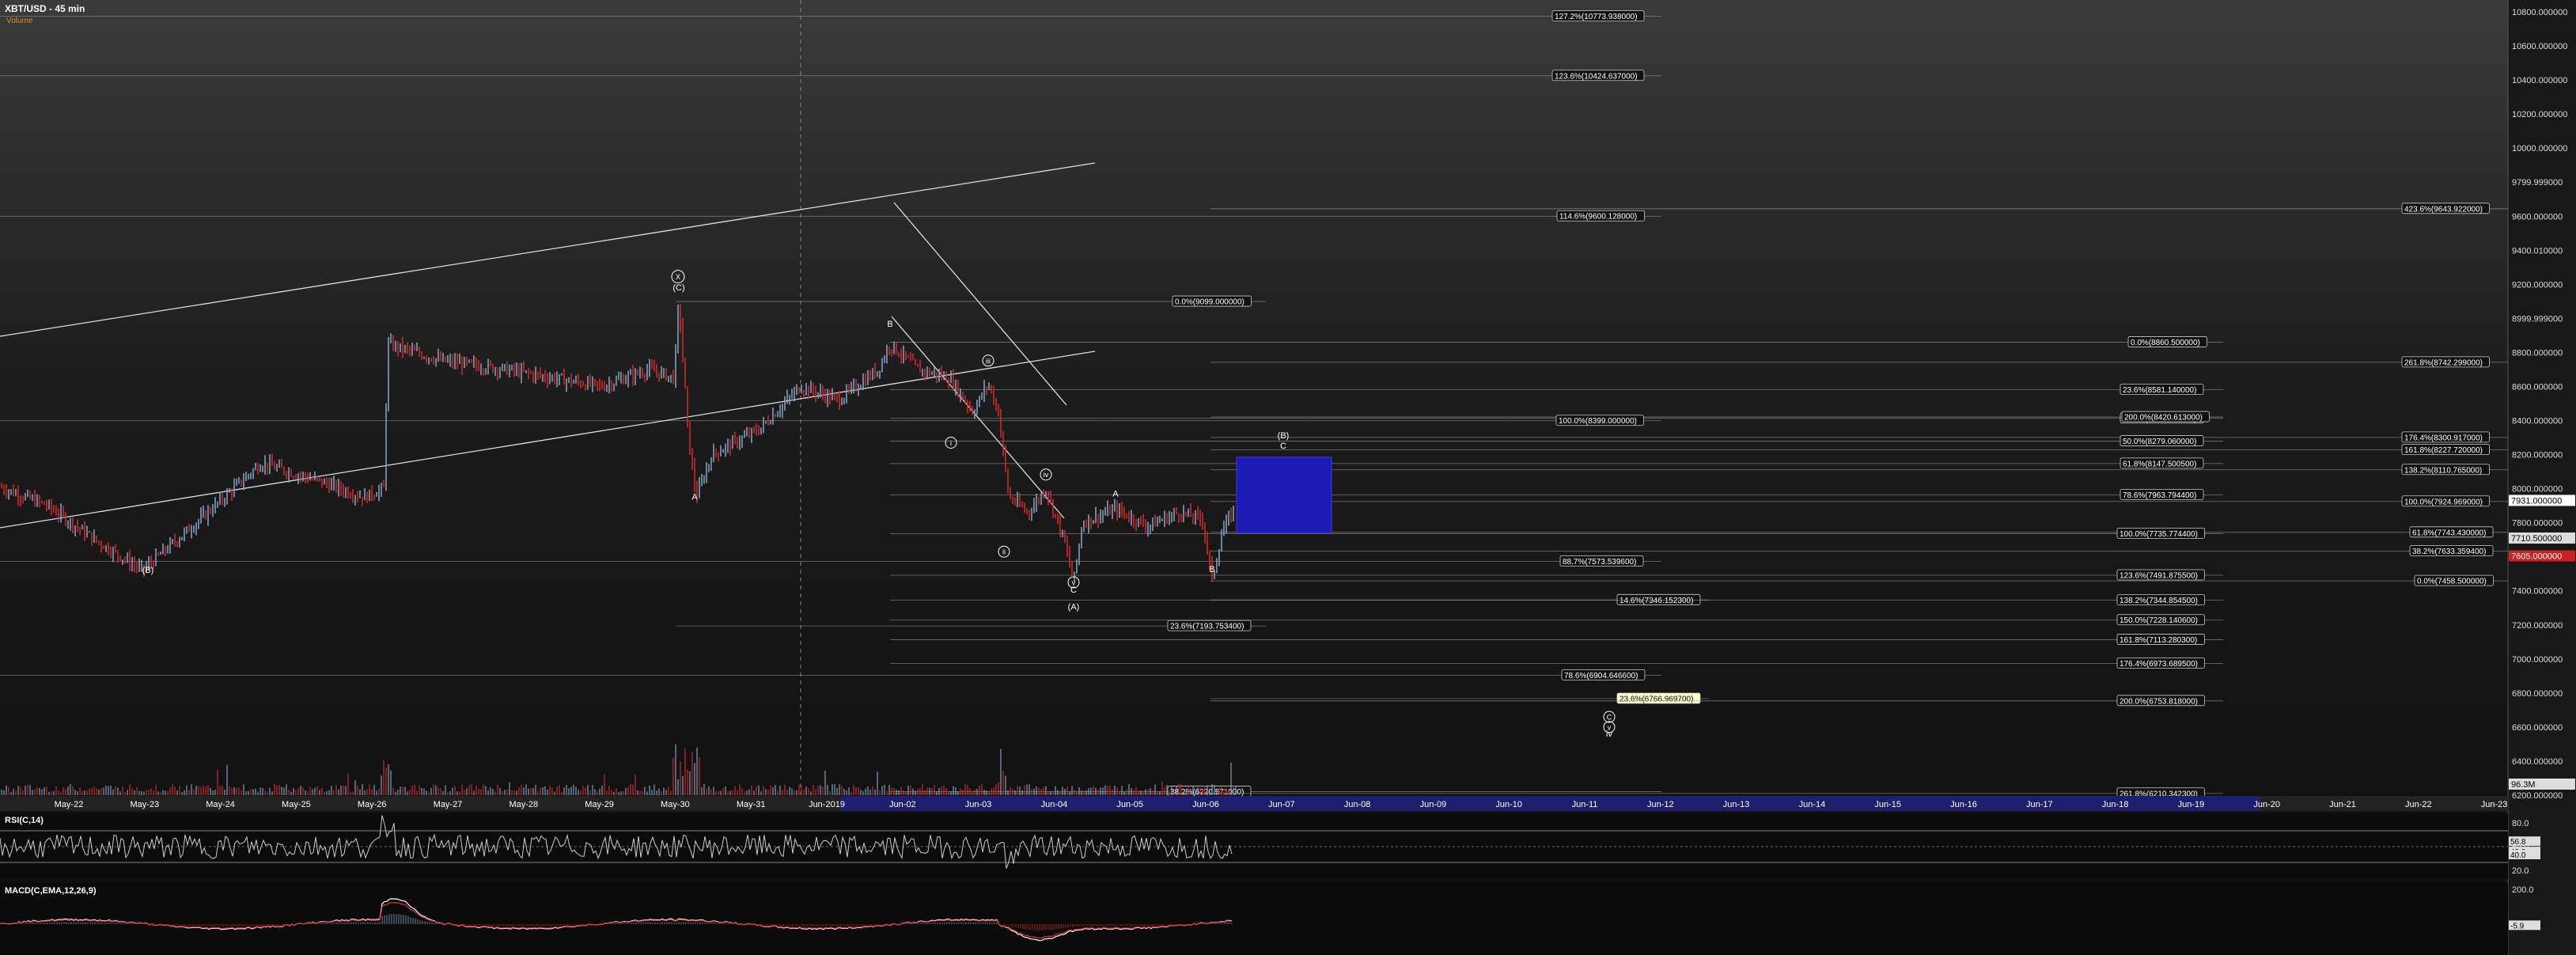  I want to click on fib-label: 38.2%(7633.359400), so click(2449, 552).